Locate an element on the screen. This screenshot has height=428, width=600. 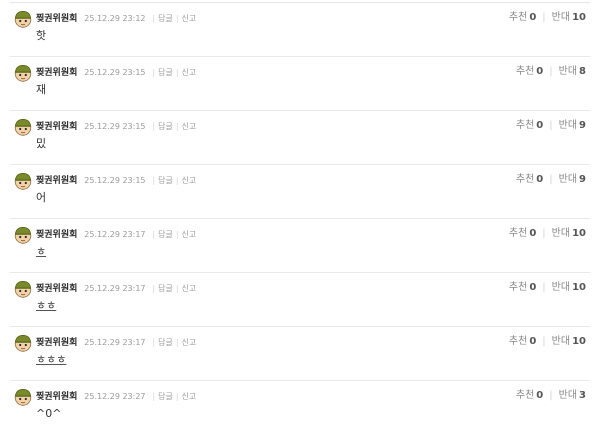
comment-meta: 찢권위원회 25.12.29 23:17 | 답글 | 신고 is located at coordinates (116, 235).